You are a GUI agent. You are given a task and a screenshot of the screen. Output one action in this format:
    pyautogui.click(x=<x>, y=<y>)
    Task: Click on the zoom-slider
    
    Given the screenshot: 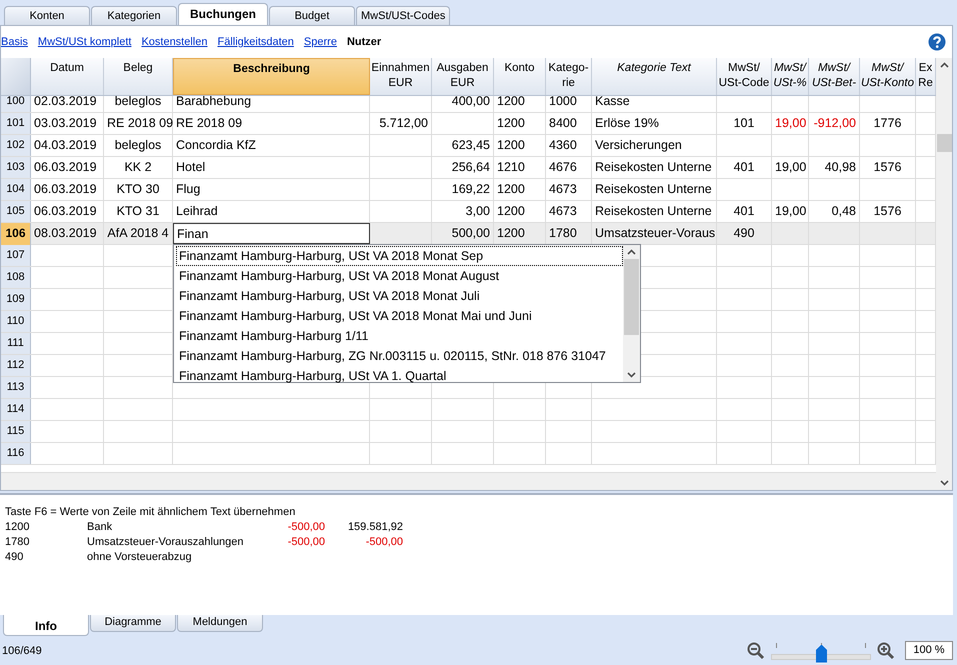 What is the action you would take?
    pyautogui.click(x=821, y=650)
    